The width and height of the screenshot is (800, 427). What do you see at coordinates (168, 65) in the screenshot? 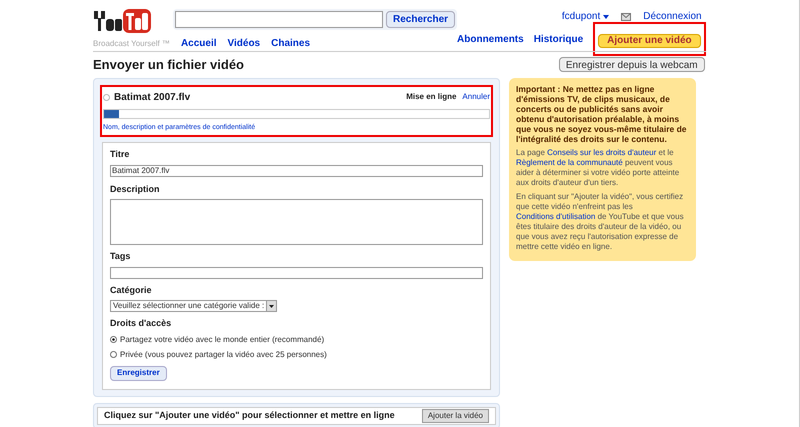
I see `page-title: Envoyer un fichier vidéo` at bounding box center [168, 65].